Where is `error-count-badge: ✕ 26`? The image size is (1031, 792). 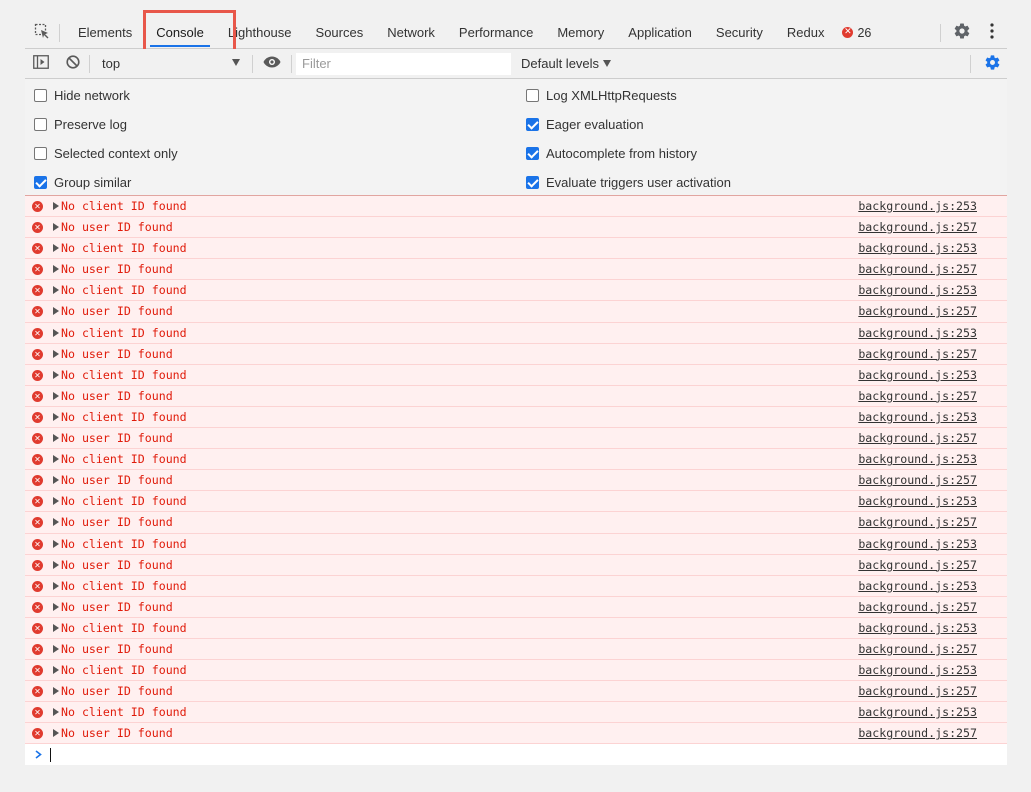
error-count-badge: ✕ 26 is located at coordinates (856, 33).